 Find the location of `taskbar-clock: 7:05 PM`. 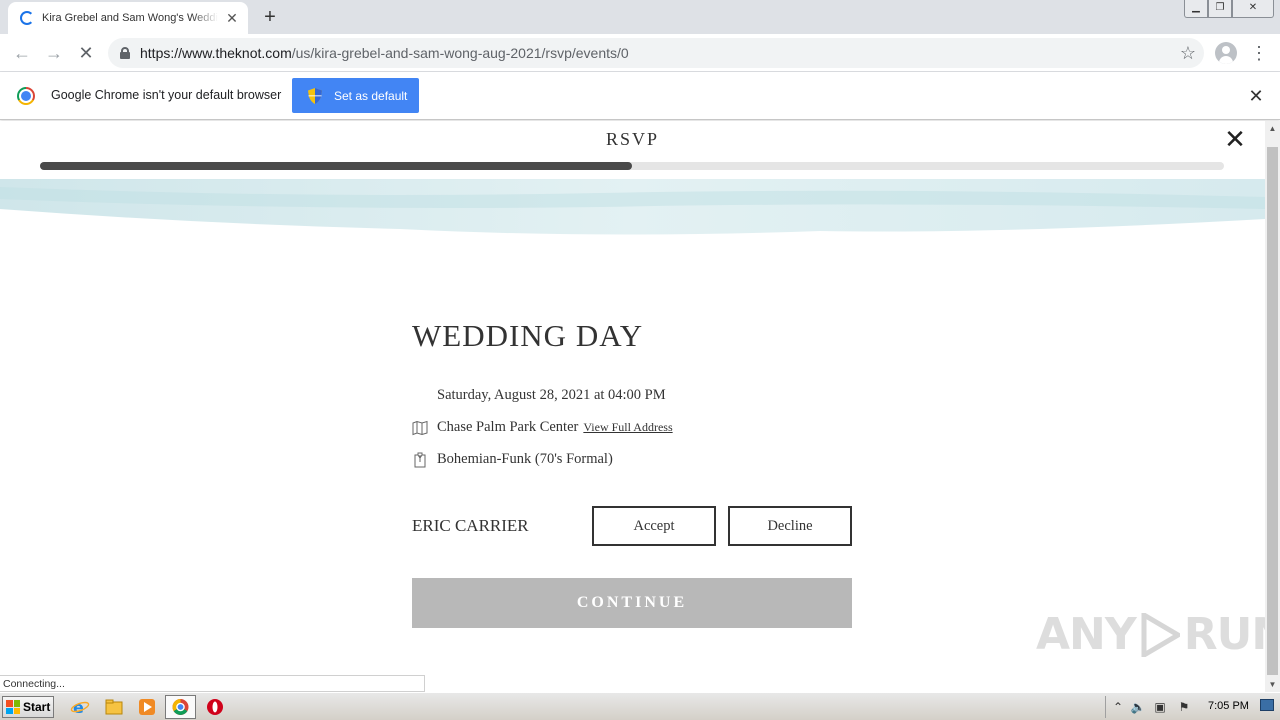

taskbar-clock: 7:05 PM is located at coordinates (1228, 706).